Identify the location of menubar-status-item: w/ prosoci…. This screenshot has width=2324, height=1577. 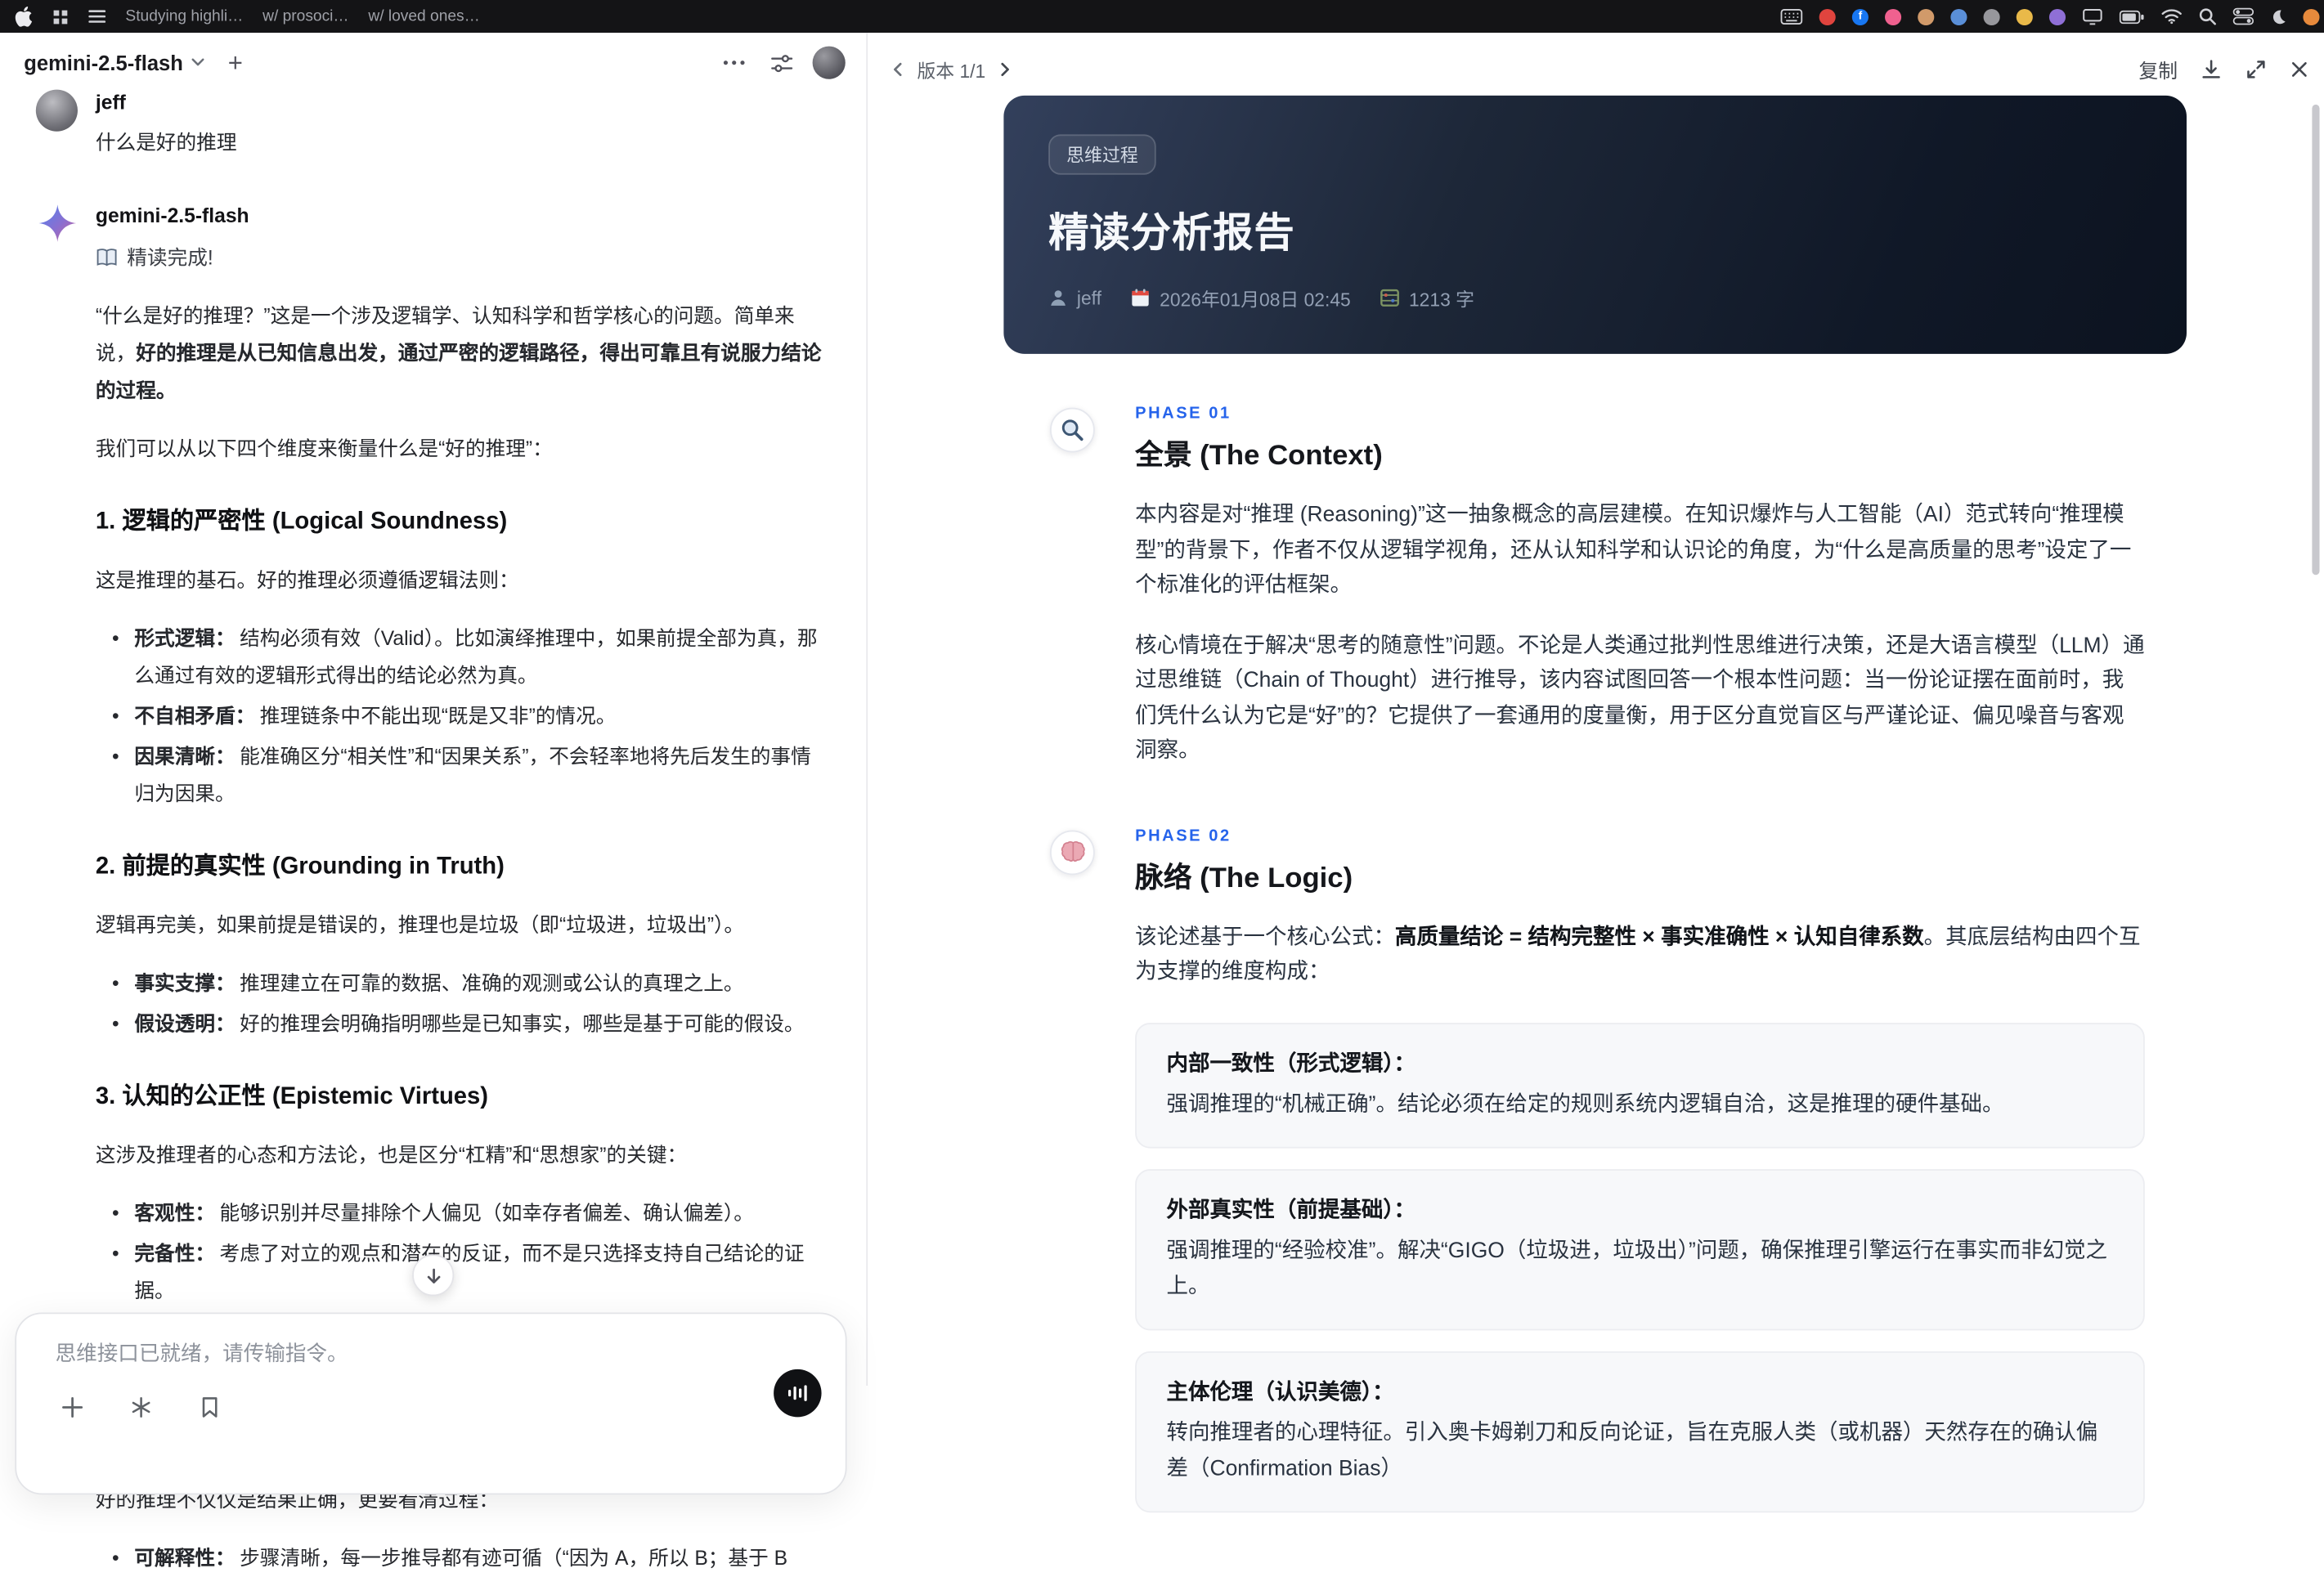
(306, 16).